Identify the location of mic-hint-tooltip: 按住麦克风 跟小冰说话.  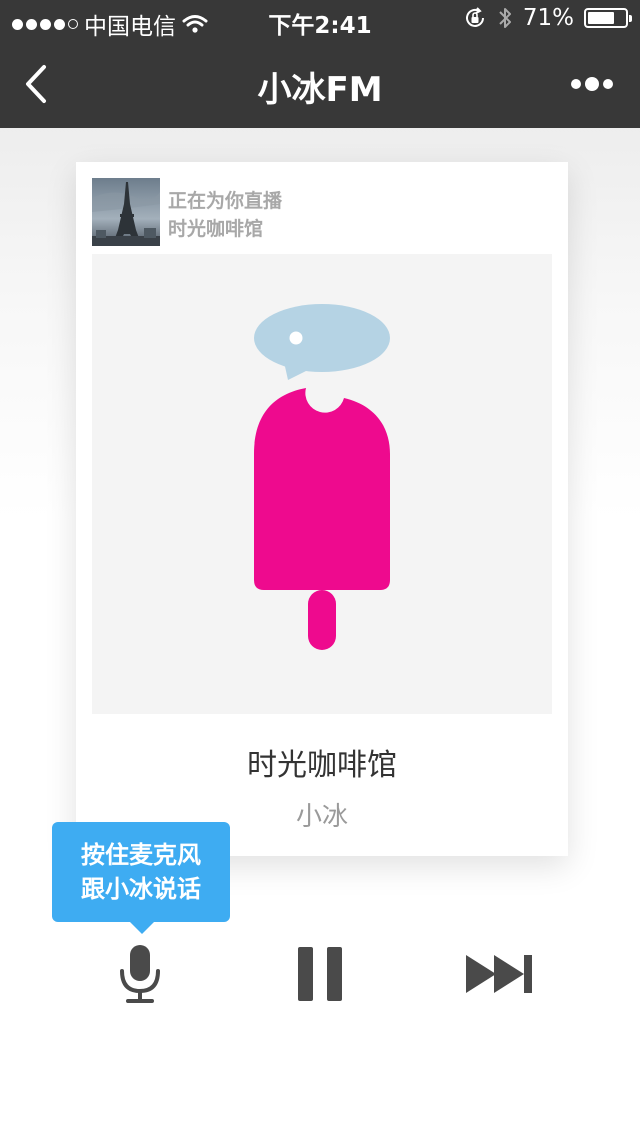
(141, 878).